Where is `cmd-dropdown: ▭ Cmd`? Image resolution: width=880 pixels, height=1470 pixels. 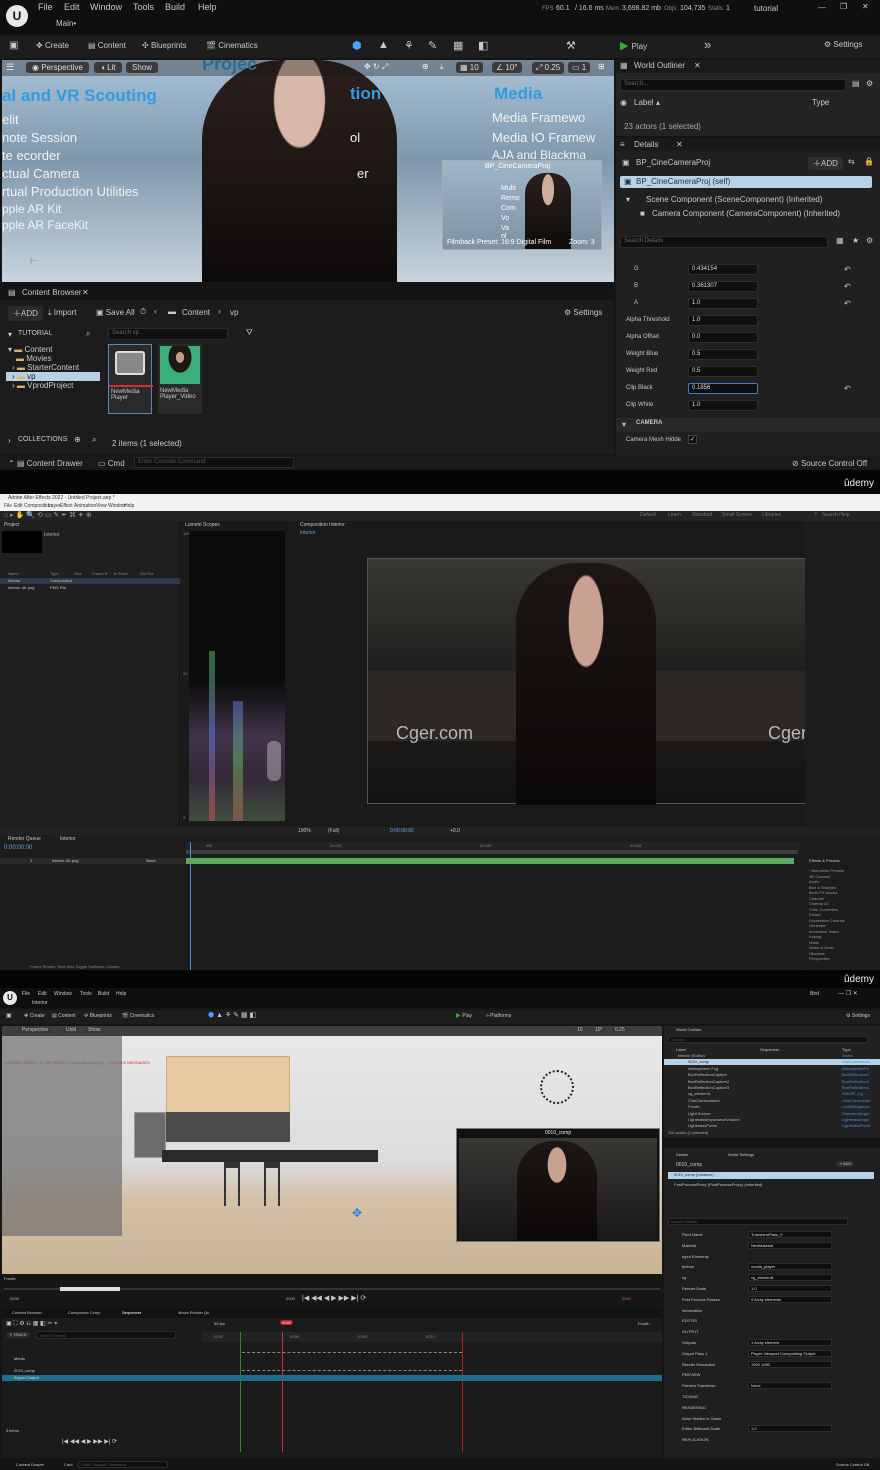
cmd-dropdown: ▭ Cmd is located at coordinates (111, 463).